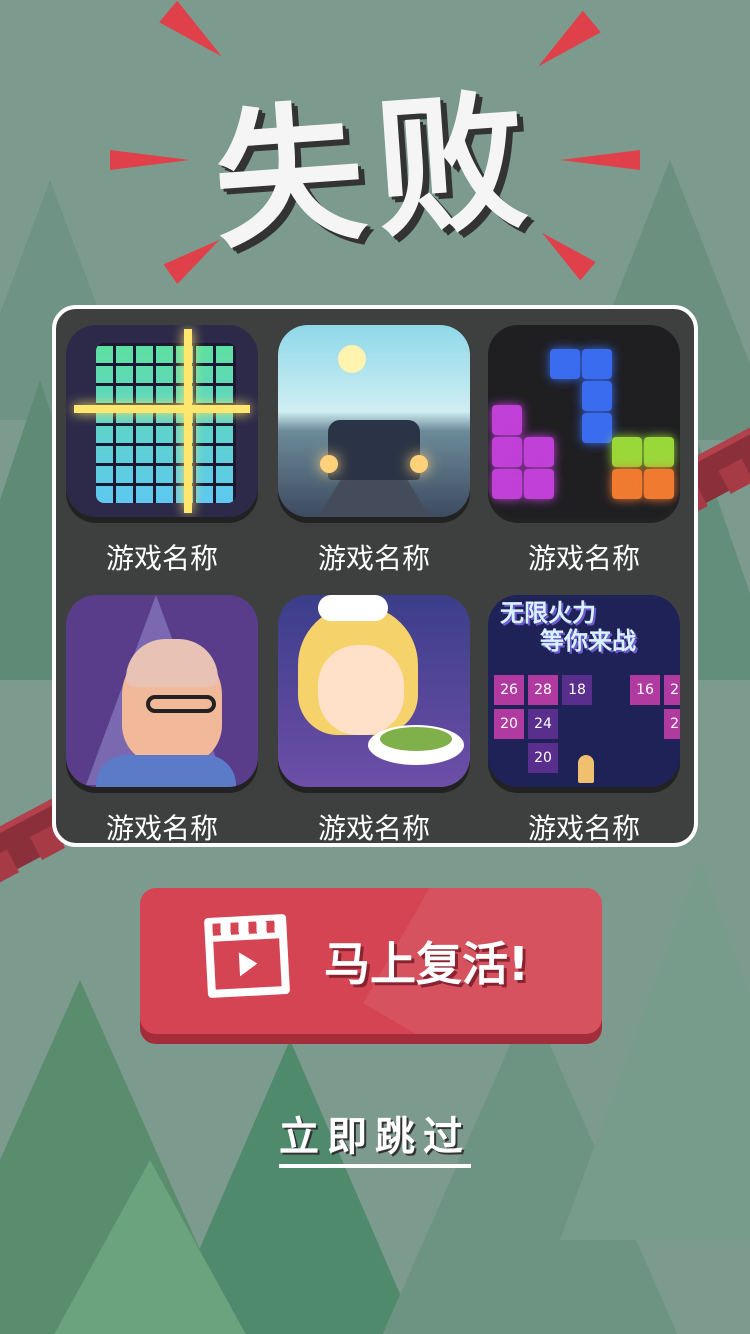  Describe the element at coordinates (374, 421) in the screenshot. I see `police-car-racing-game-icon` at that location.